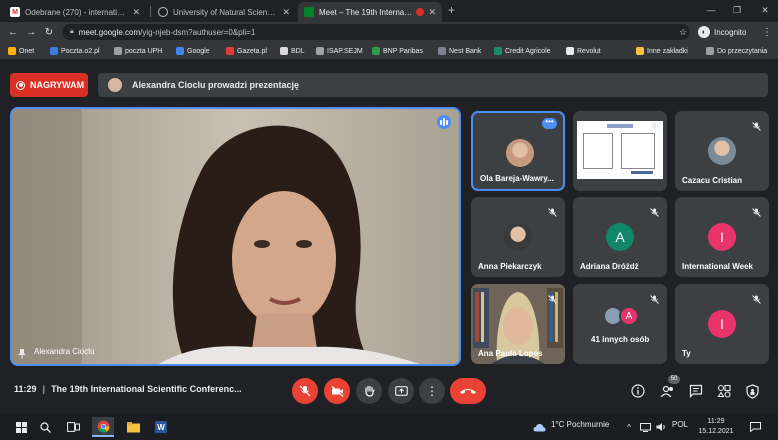 This screenshot has height=440, width=778. What do you see at coordinates (75, 51) in the screenshot?
I see `bookmark-item: Poczta.o2.pl` at bounding box center [75, 51].